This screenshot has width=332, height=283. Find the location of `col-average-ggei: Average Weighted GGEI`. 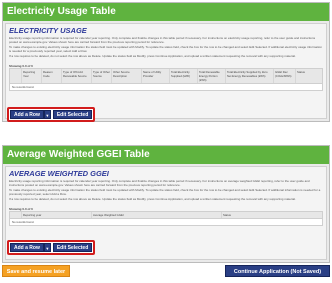

col-average-ggei: Average Weighted GGEI is located at coordinates (157, 215).